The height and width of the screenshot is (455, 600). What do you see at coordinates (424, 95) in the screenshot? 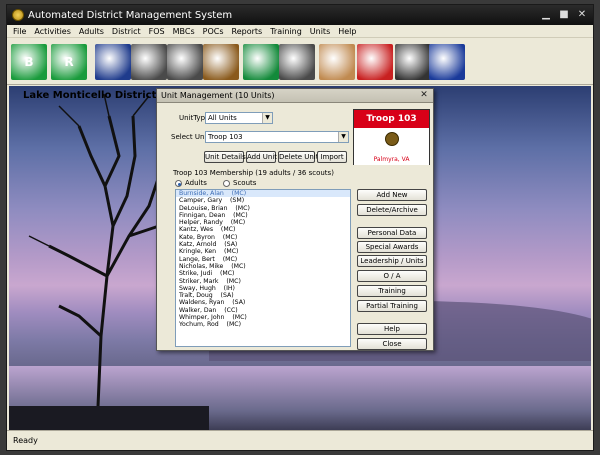
I see `dialog-close-icon: ✕` at bounding box center [424, 95].